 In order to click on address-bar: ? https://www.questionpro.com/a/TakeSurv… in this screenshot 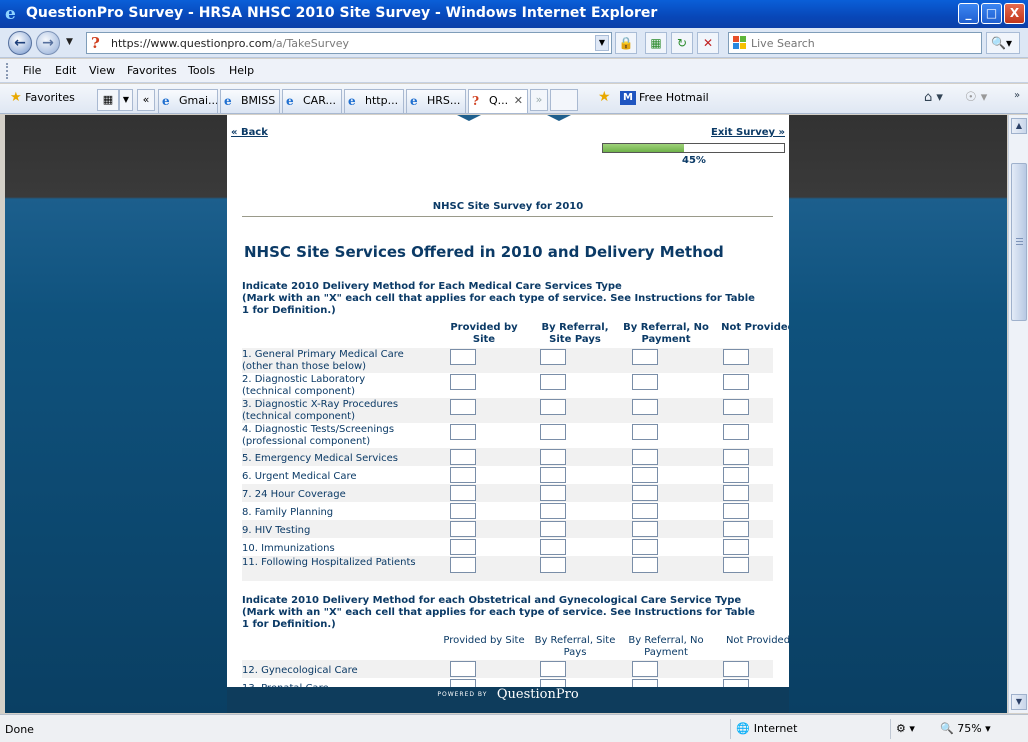, I will do `click(349, 43)`.